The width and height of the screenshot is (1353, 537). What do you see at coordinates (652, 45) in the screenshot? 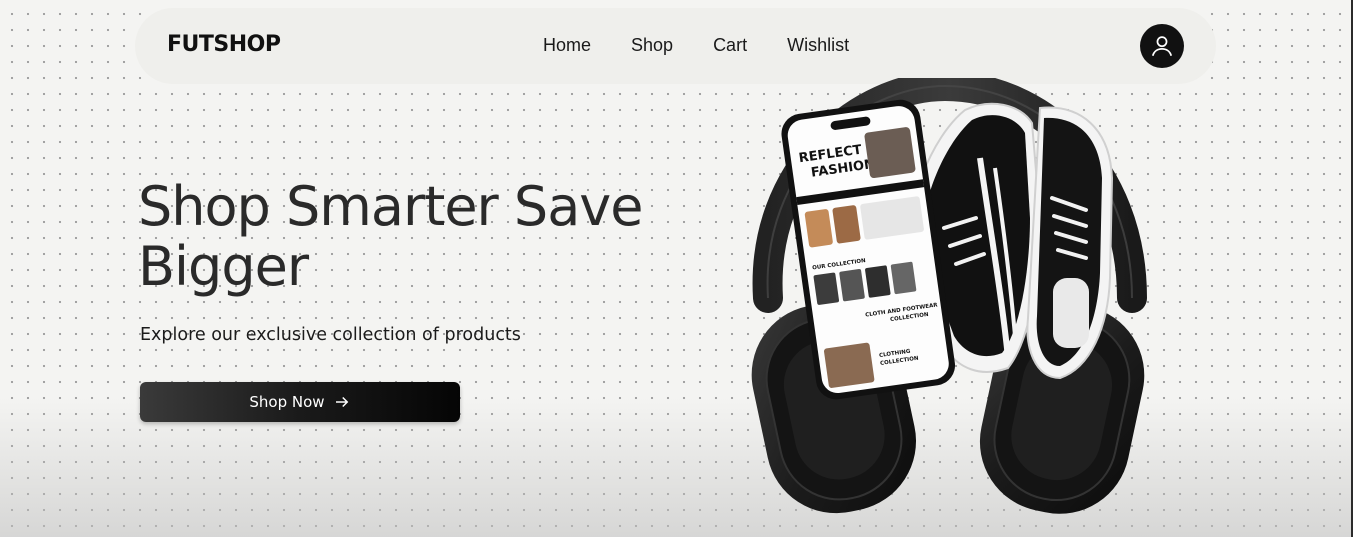
I see `nav-link-shop: Shop` at bounding box center [652, 45].